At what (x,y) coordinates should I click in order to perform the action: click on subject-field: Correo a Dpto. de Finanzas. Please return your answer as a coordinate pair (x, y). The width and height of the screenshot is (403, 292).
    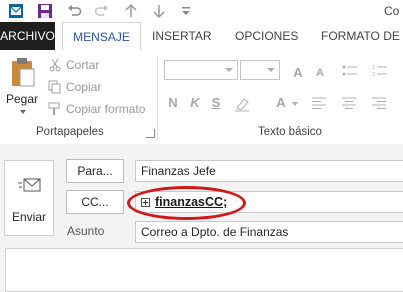
    Looking at the image, I should click on (269, 232).